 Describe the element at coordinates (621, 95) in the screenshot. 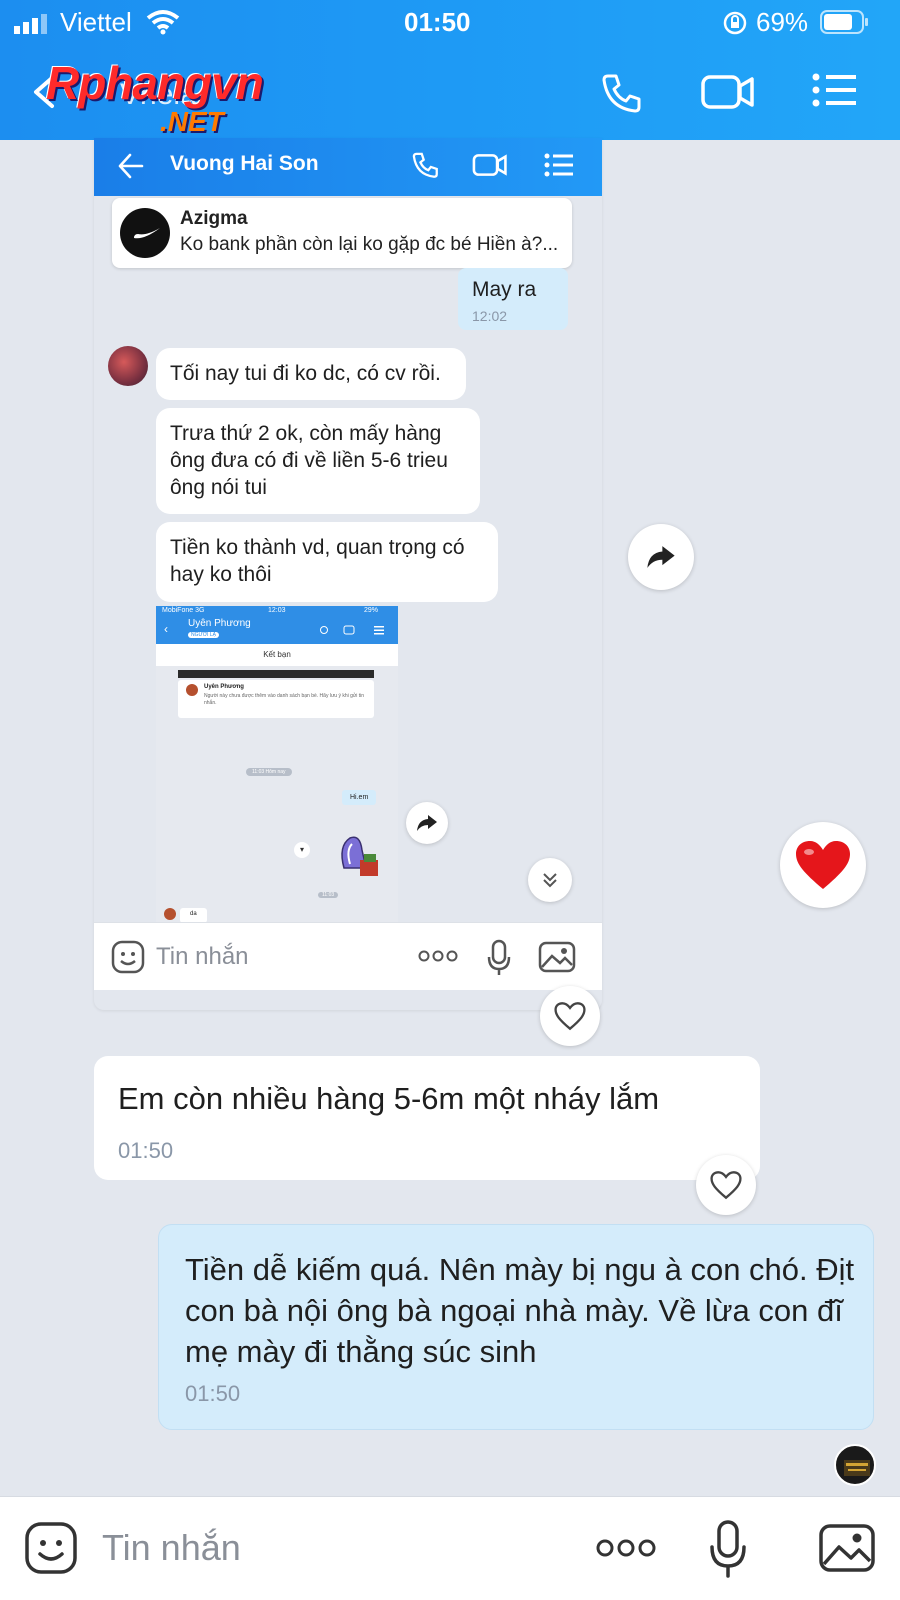

I see `call-icon` at that location.